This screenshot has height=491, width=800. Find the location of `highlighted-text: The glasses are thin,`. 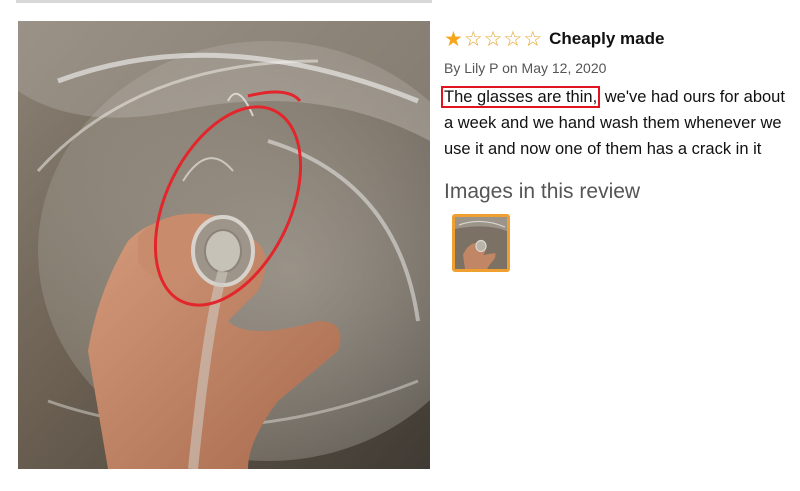

highlighted-text: The glasses are thin, is located at coordinates (521, 97).